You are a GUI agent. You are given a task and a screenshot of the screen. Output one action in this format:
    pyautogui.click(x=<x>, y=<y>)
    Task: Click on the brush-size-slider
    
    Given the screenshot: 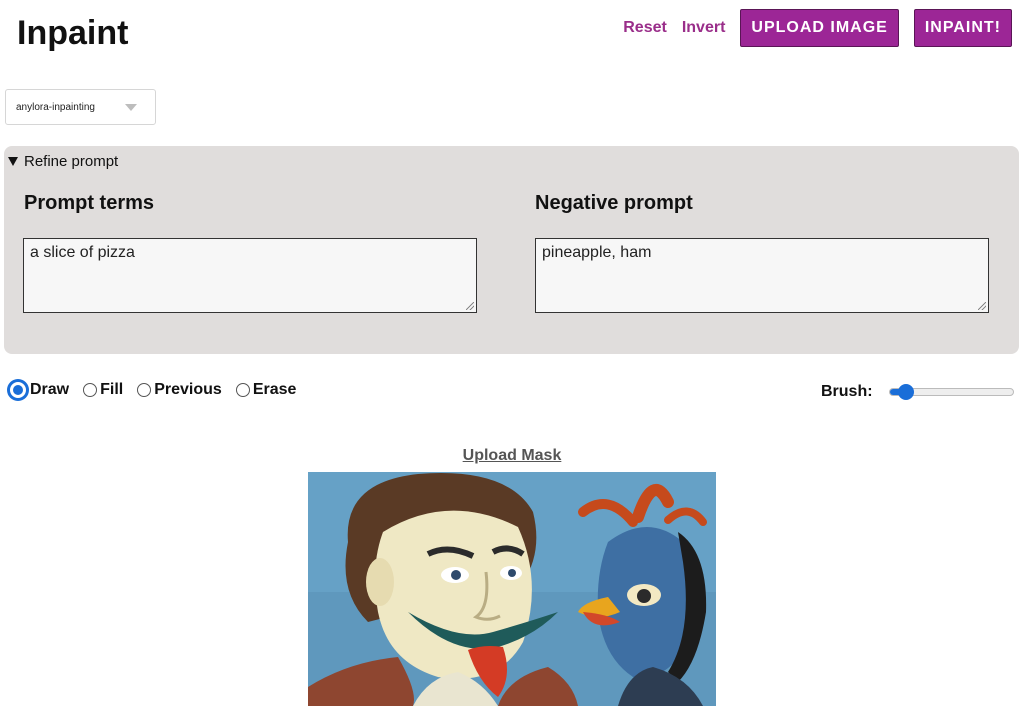 What is the action you would take?
    pyautogui.click(x=951, y=392)
    